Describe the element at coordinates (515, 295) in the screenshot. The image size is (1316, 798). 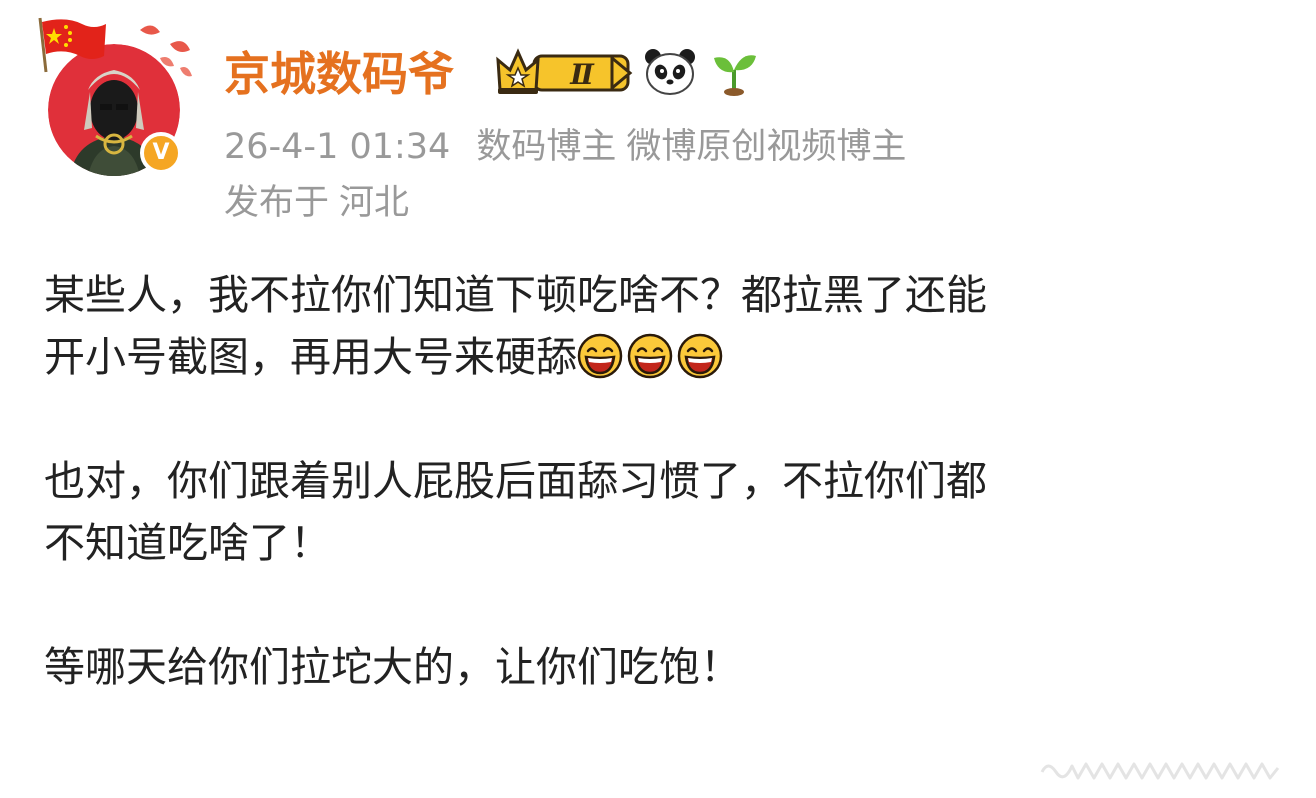
I see `post-line: 某些人，我不拉你们知道下顿吃啥不？都拉黑了还能` at that location.